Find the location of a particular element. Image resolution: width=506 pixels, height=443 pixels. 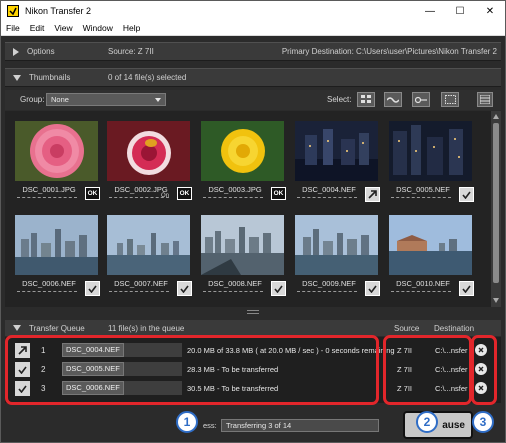

thumbnail-filename: DSC_0008.NEF is located at coordinates (235, 283).